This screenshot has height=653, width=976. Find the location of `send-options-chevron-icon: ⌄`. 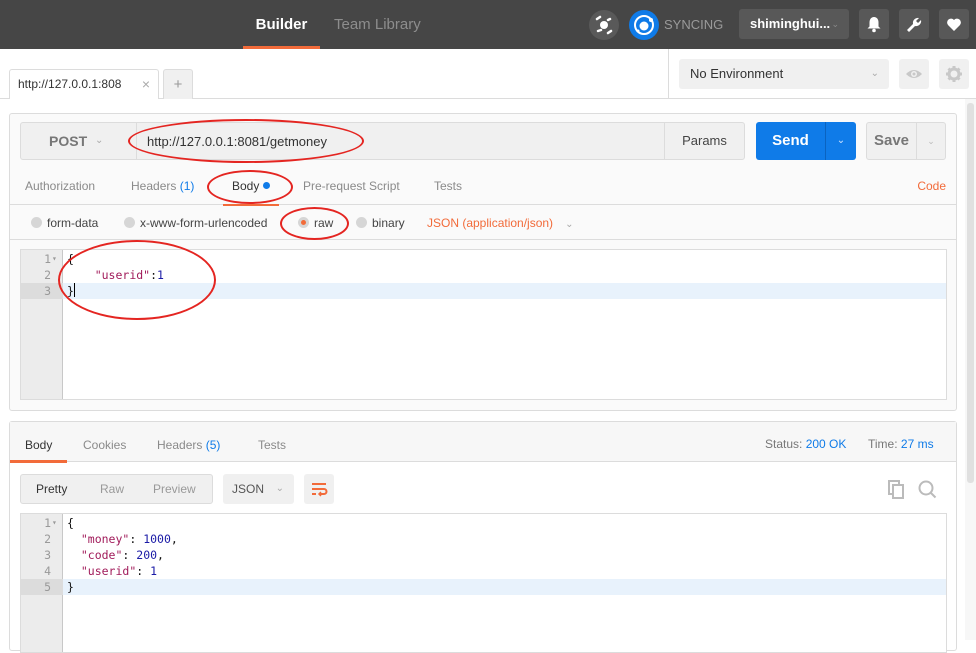

send-options-chevron-icon: ⌄ is located at coordinates (840, 141).